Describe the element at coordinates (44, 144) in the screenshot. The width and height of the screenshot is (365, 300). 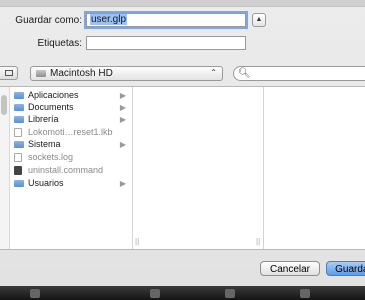
I see `item-label: Sistema` at that location.